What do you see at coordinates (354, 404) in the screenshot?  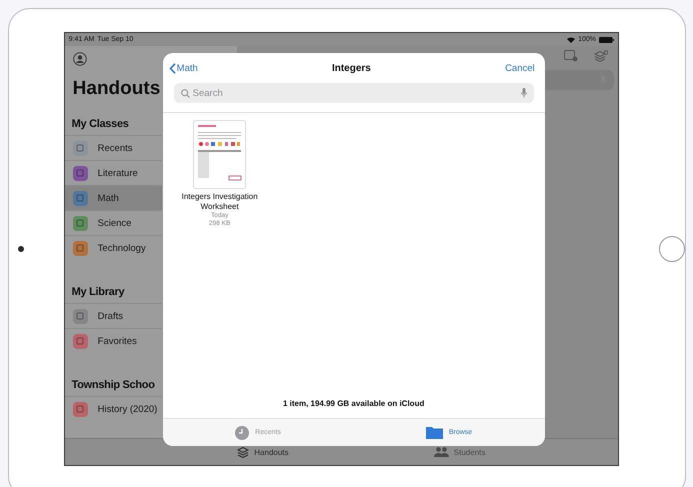 I see `storage-summary: 1 item, 194.99 GB available on iCloud` at bounding box center [354, 404].